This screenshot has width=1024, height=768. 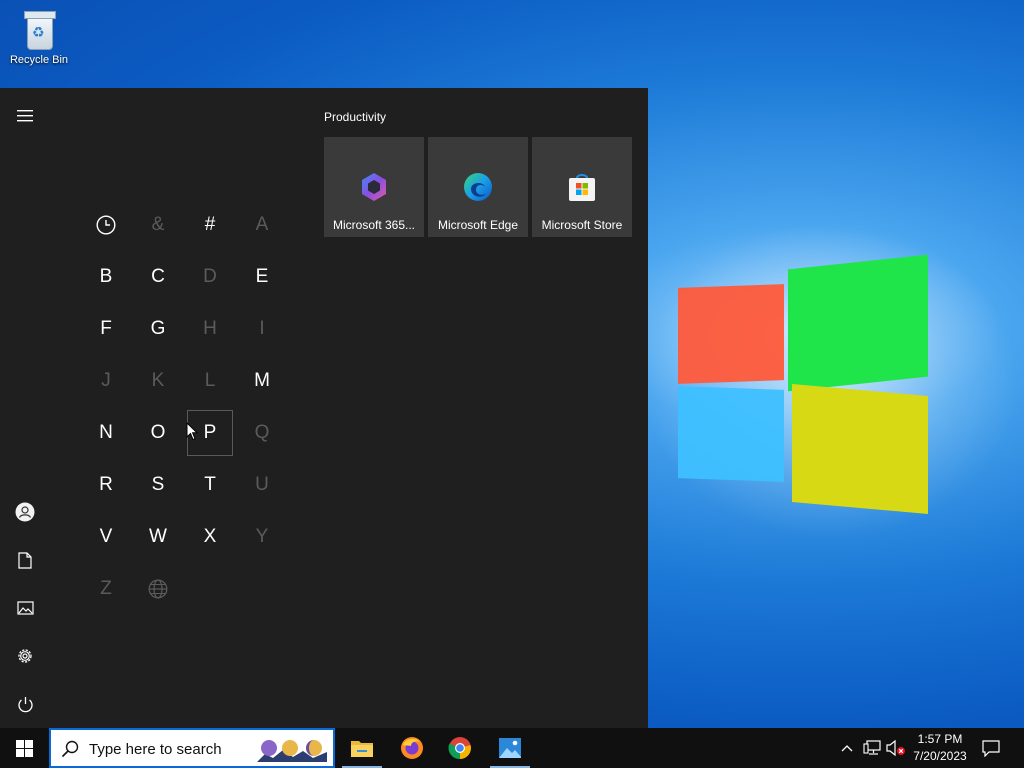 I want to click on letter-index-u: U, so click(x=262, y=484).